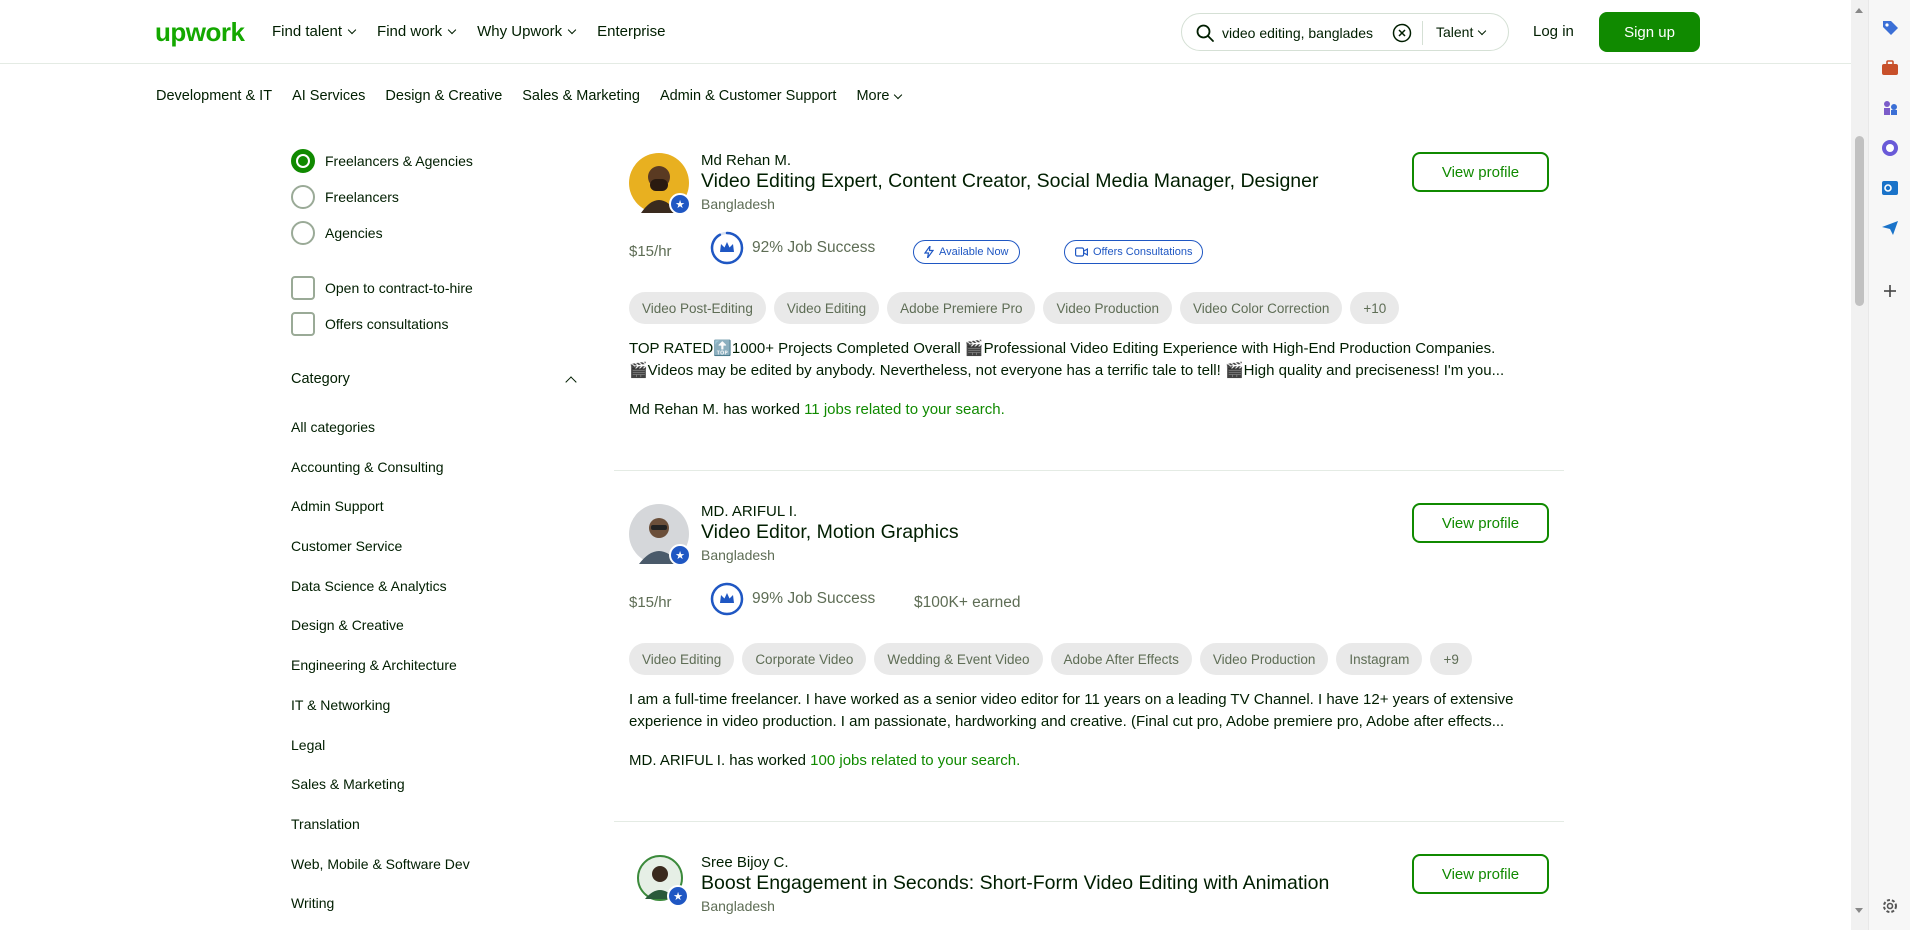 The image size is (1910, 930). What do you see at coordinates (879, 96) in the screenshot?
I see `catnav-more: More` at bounding box center [879, 96].